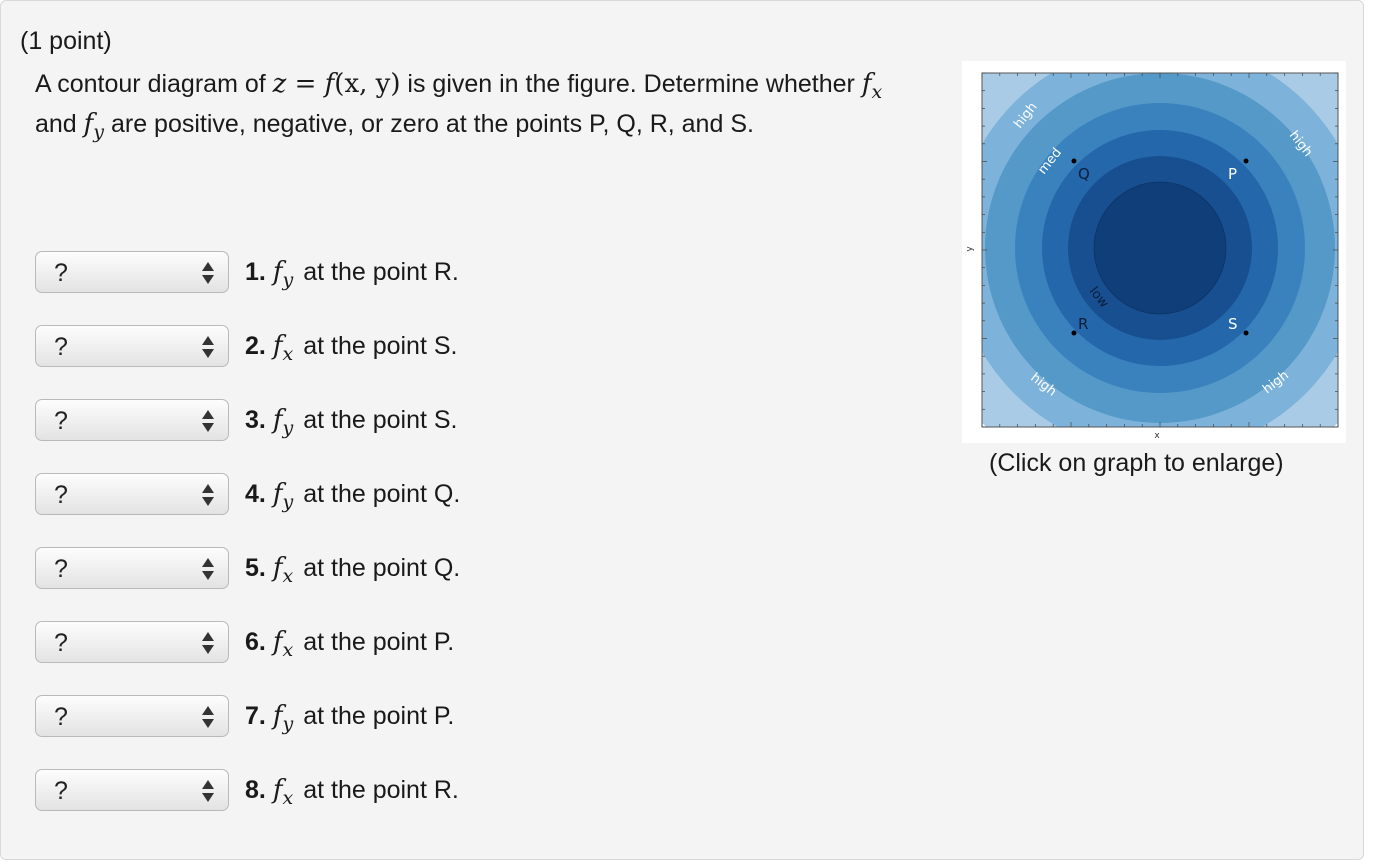  Describe the element at coordinates (305, 84) in the screenshot. I see `eq-equals: =` at that location.